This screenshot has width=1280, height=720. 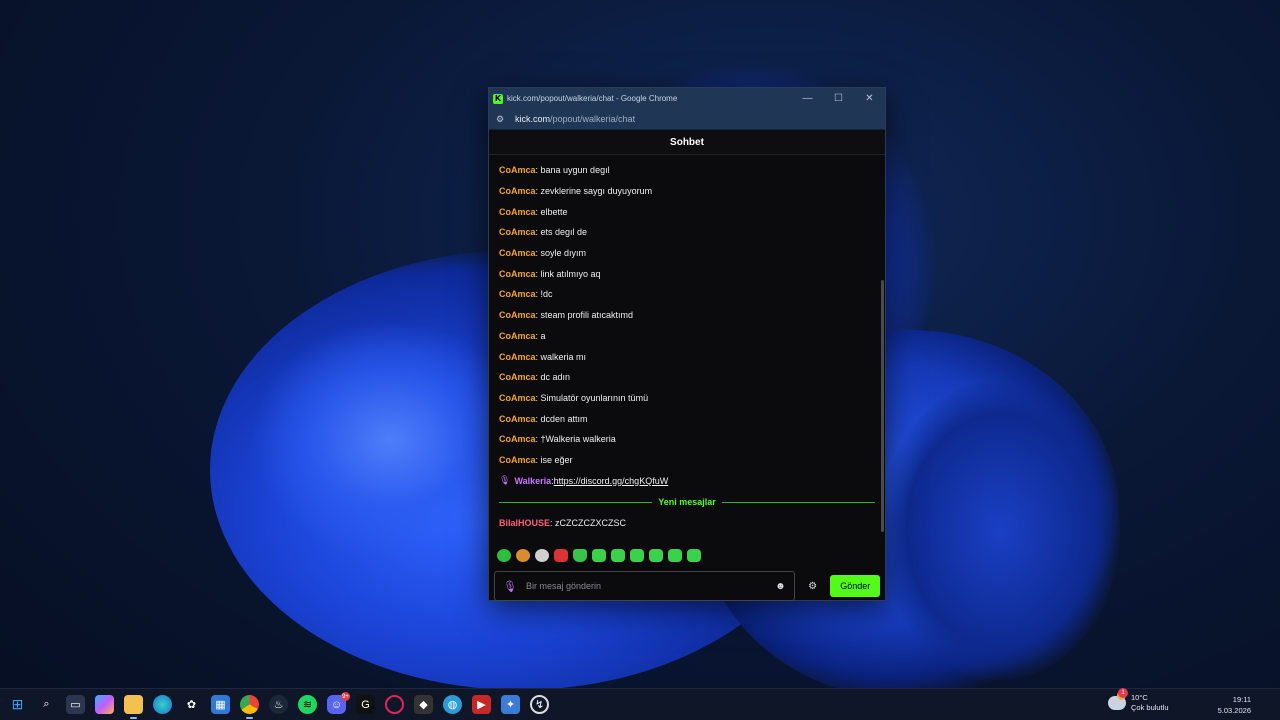 I want to click on chat-message: CoAmca: walkeria mı, so click(x=687, y=356).